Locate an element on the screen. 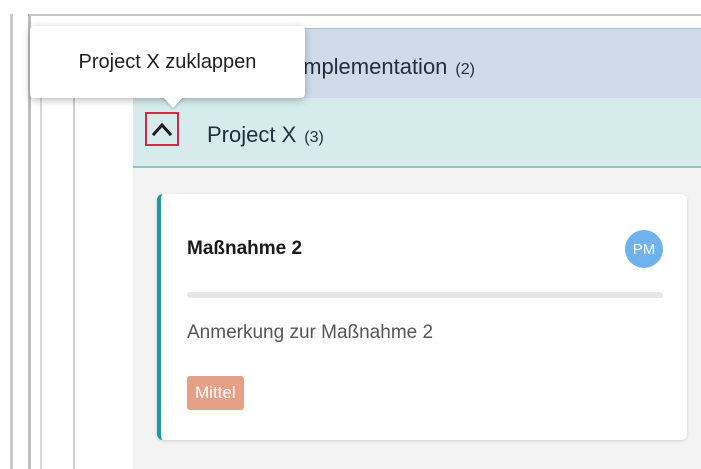 Image resolution: width=701 pixels, height=469 pixels. top-border is located at coordinates (350, 7).